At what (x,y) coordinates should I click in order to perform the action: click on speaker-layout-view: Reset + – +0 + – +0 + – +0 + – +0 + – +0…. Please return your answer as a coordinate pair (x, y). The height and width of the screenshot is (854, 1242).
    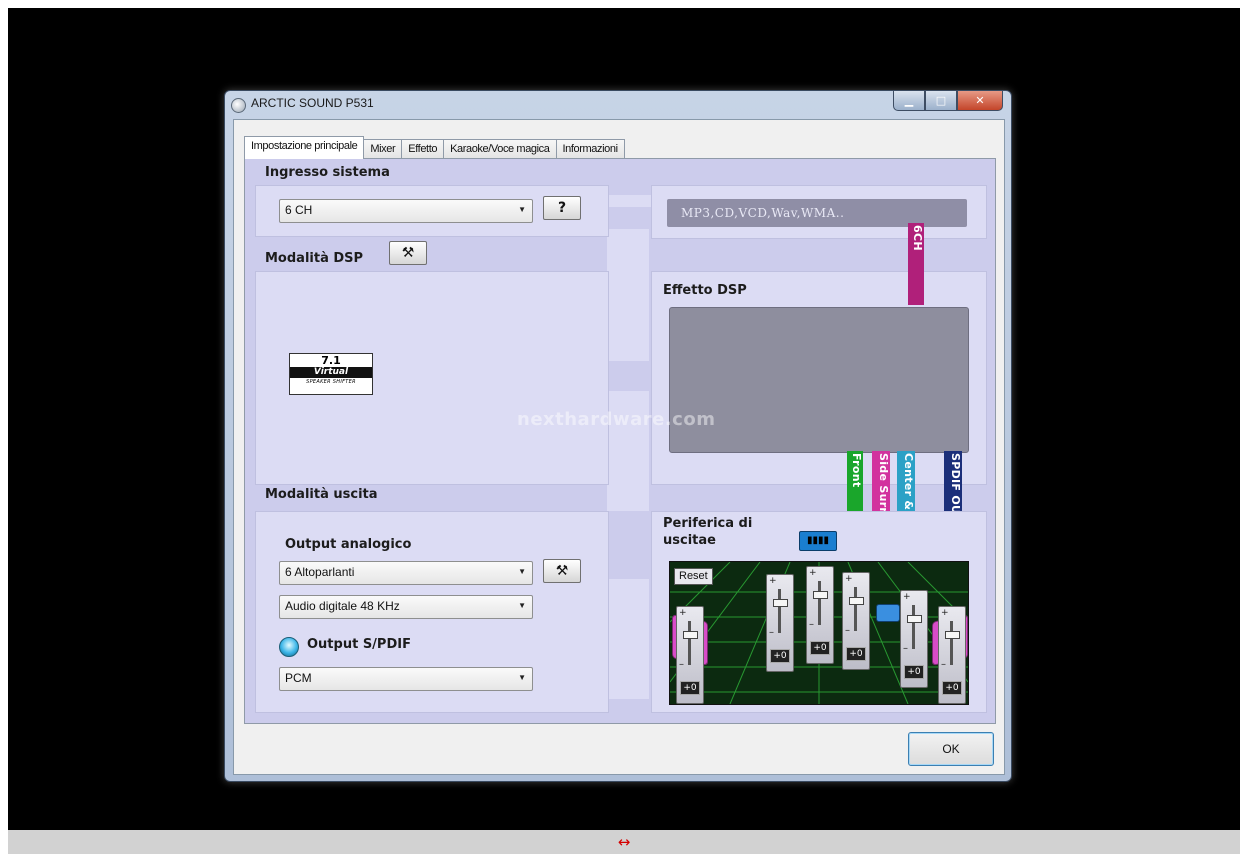
    Looking at the image, I should click on (819, 633).